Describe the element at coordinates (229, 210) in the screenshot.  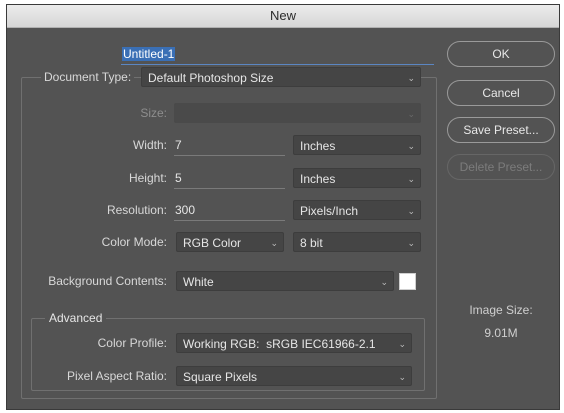
I see `resolution-input: 300` at that location.